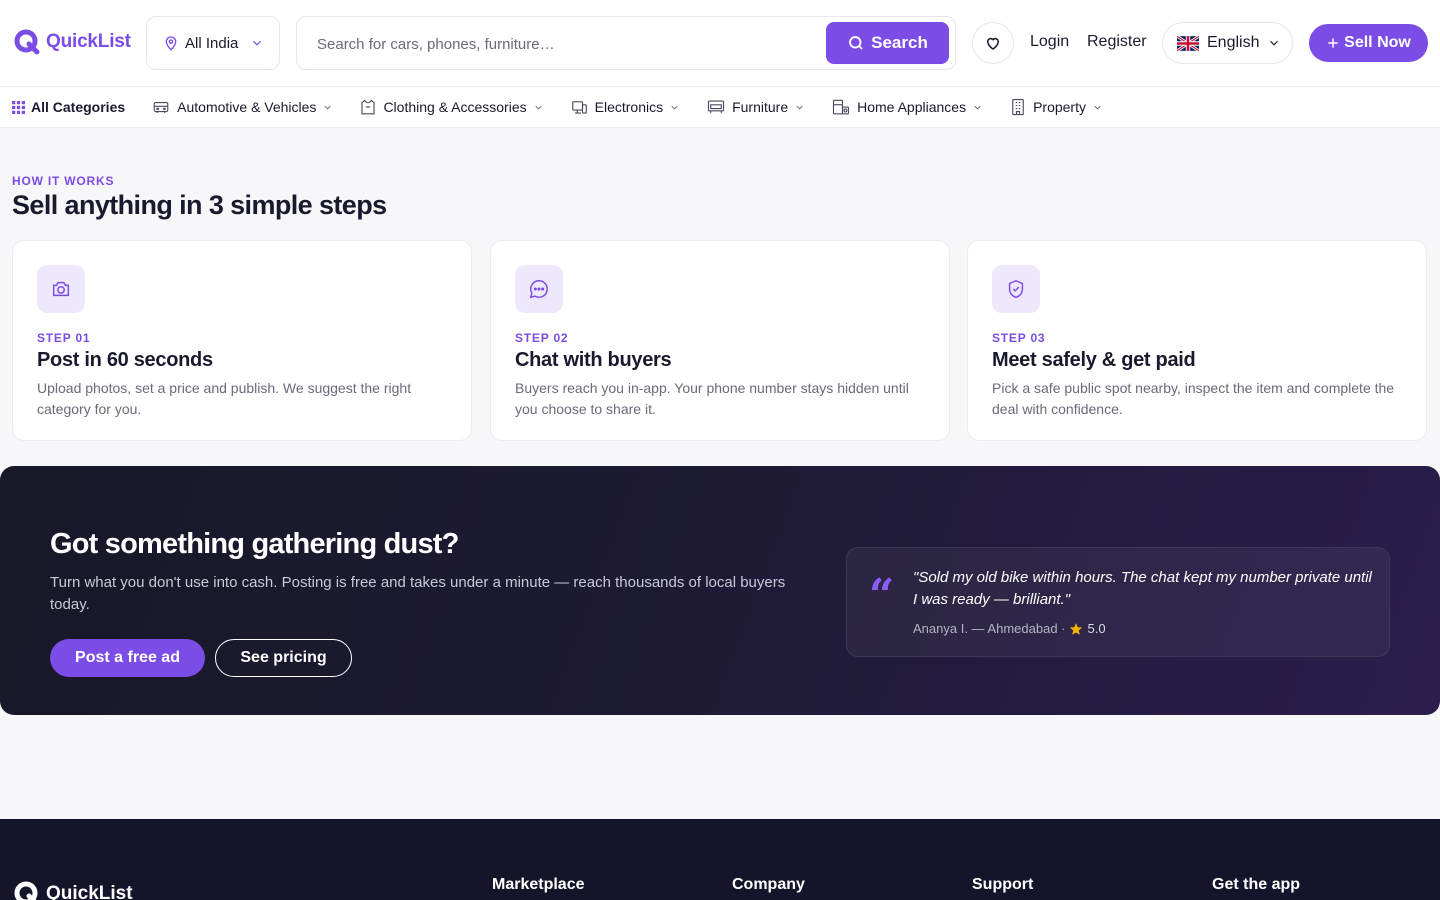  I want to click on sell-now-label: Sell Now, so click(1377, 42).